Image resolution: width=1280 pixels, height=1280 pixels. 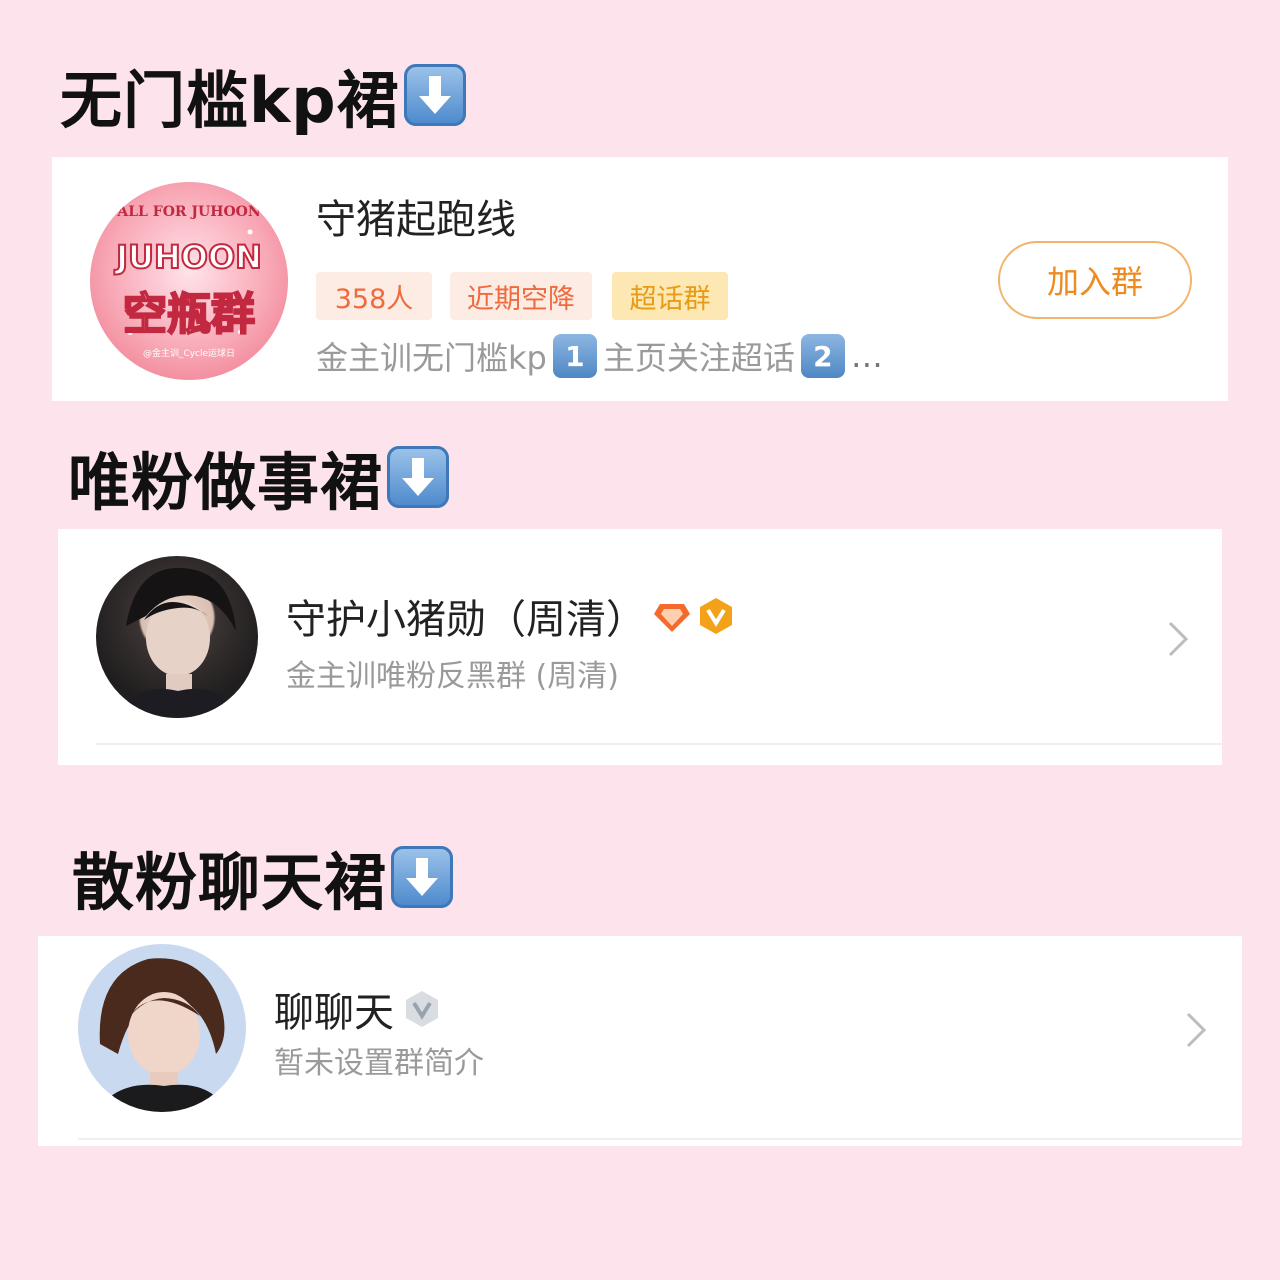 What do you see at coordinates (189, 314) in the screenshot?
I see `avatar-sub-text: 空瓶群` at bounding box center [189, 314].